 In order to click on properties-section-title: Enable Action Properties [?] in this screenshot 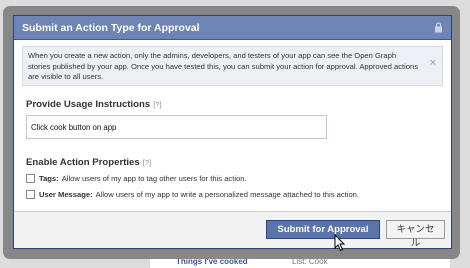, I will do `click(88, 162)`.